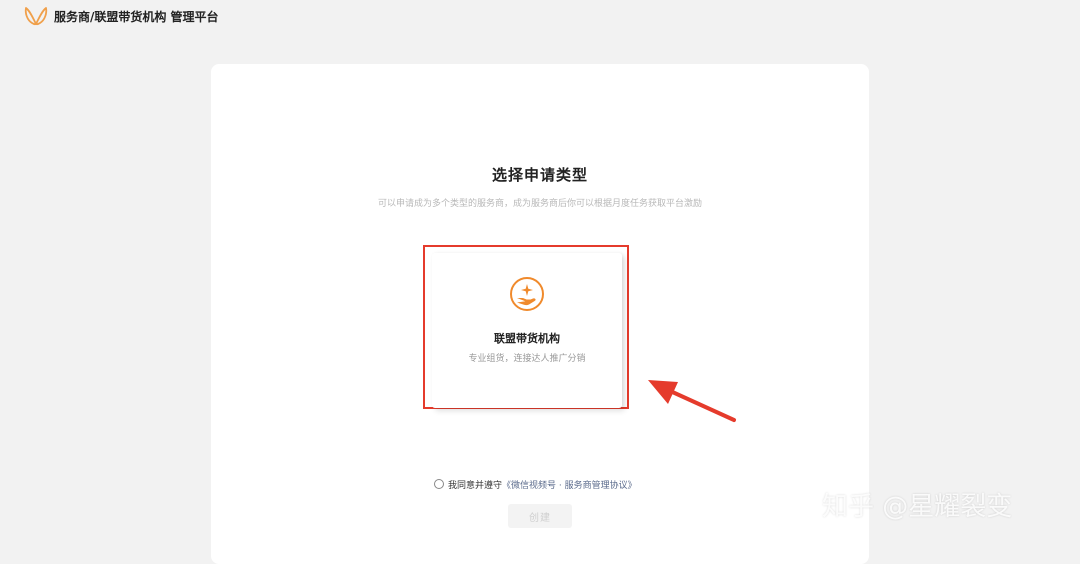  What do you see at coordinates (569, 484) in the screenshot?
I see `agreement-link: 《微信视频号 · 服务商管理协议》` at bounding box center [569, 484].